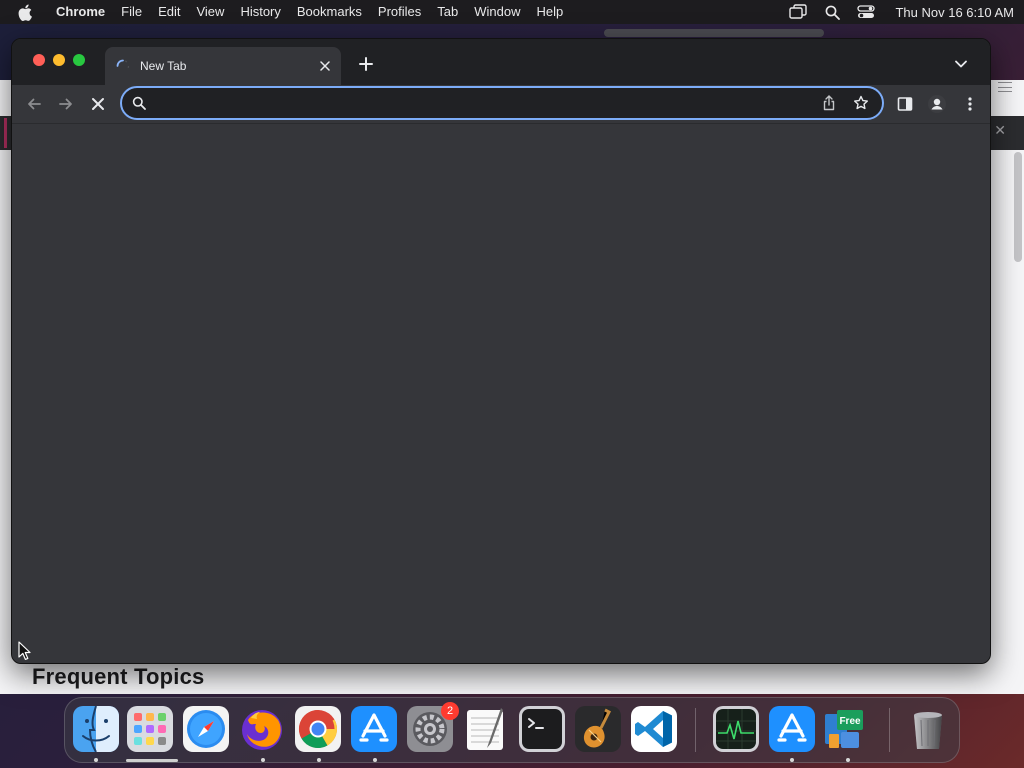 This screenshot has height=768, width=1024. I want to click on dock-trash-icon, so click(928, 729).